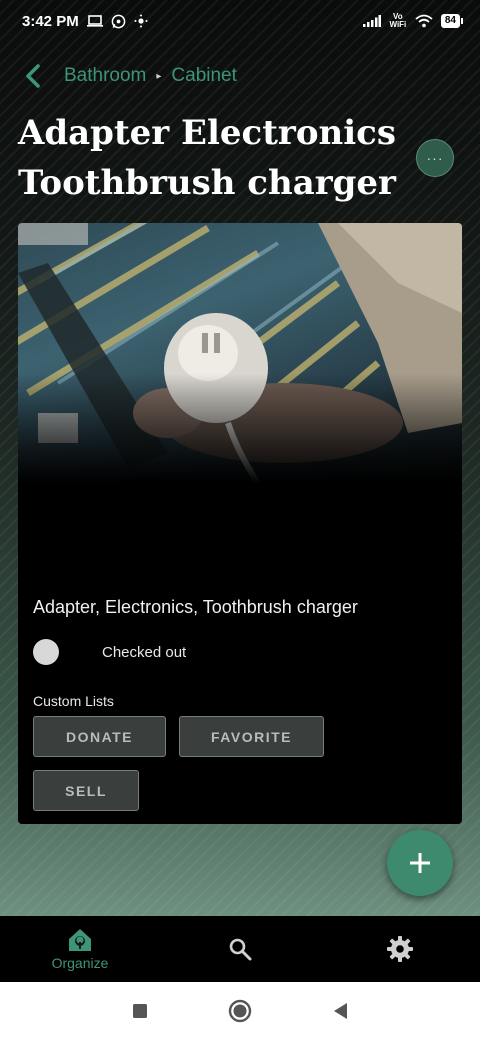 Image resolution: width=480 pixels, height=1040 pixels. I want to click on custom-lists-label: Custom Lists, so click(73, 701).